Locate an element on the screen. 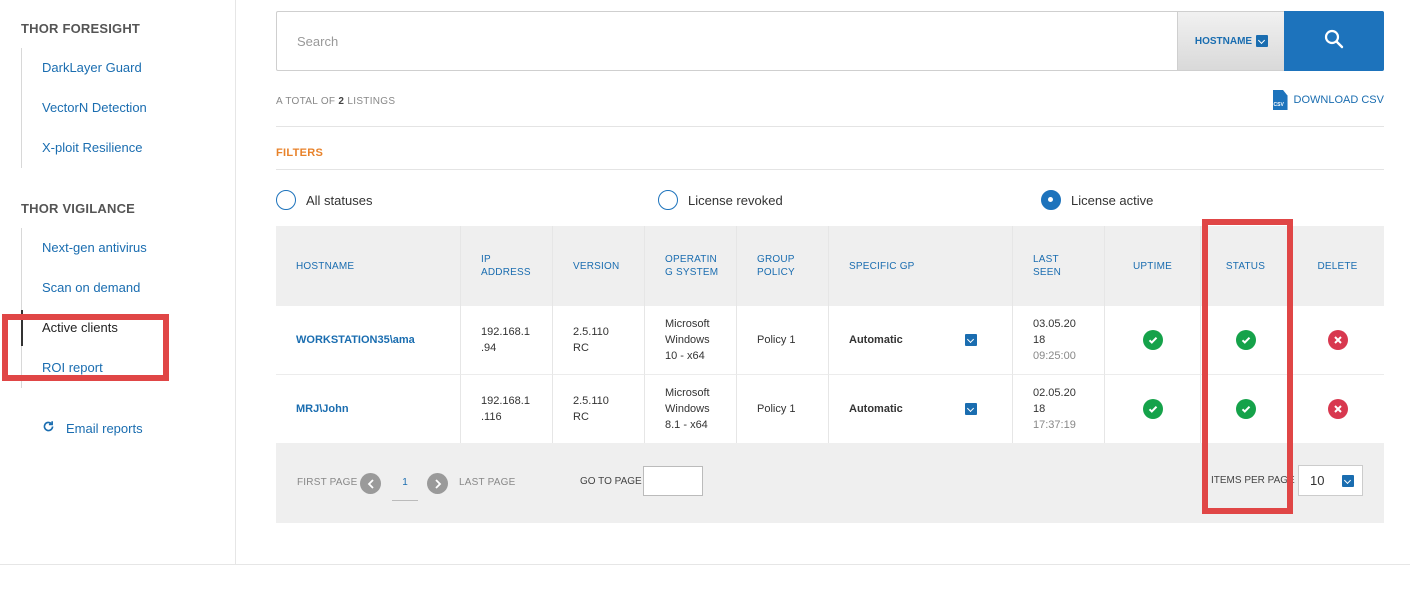 The width and height of the screenshot is (1410, 589). listing-count: A TOTAL OF 2 LISTINGS is located at coordinates (335, 101).